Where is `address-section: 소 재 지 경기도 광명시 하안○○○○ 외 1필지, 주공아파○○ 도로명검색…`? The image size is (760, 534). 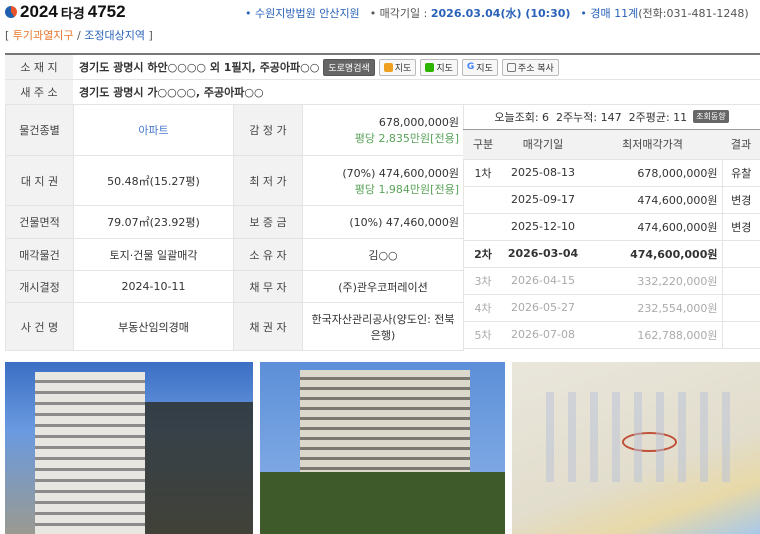 address-section: 소 재 지 경기도 광명시 하안○○○○ 외 1필지, 주공아파○○ 도로명검색… is located at coordinates (382, 79).